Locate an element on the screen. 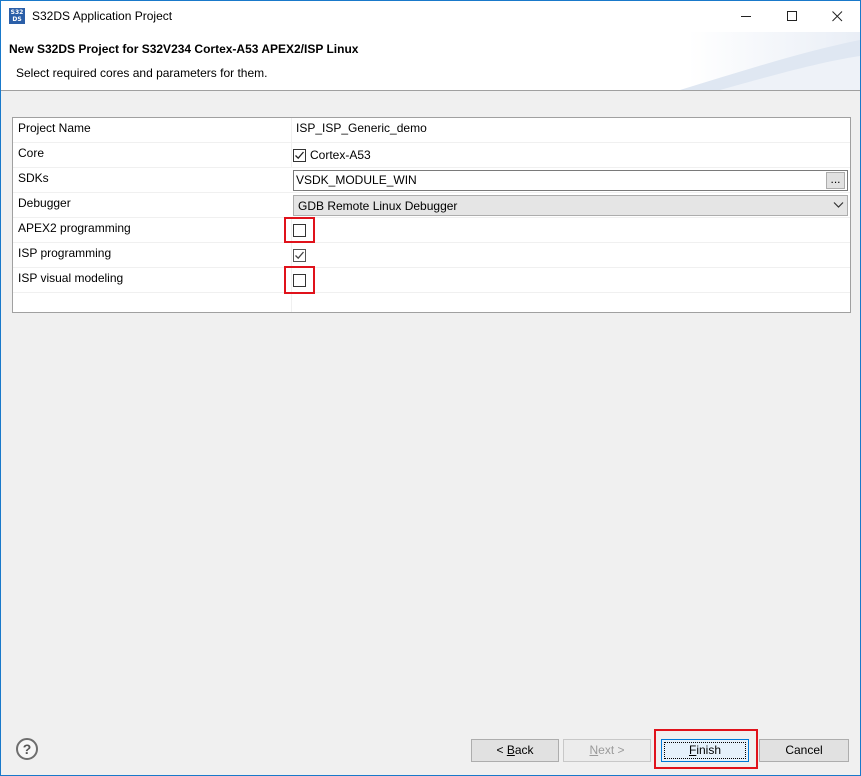  close-button is located at coordinates (837, 16).